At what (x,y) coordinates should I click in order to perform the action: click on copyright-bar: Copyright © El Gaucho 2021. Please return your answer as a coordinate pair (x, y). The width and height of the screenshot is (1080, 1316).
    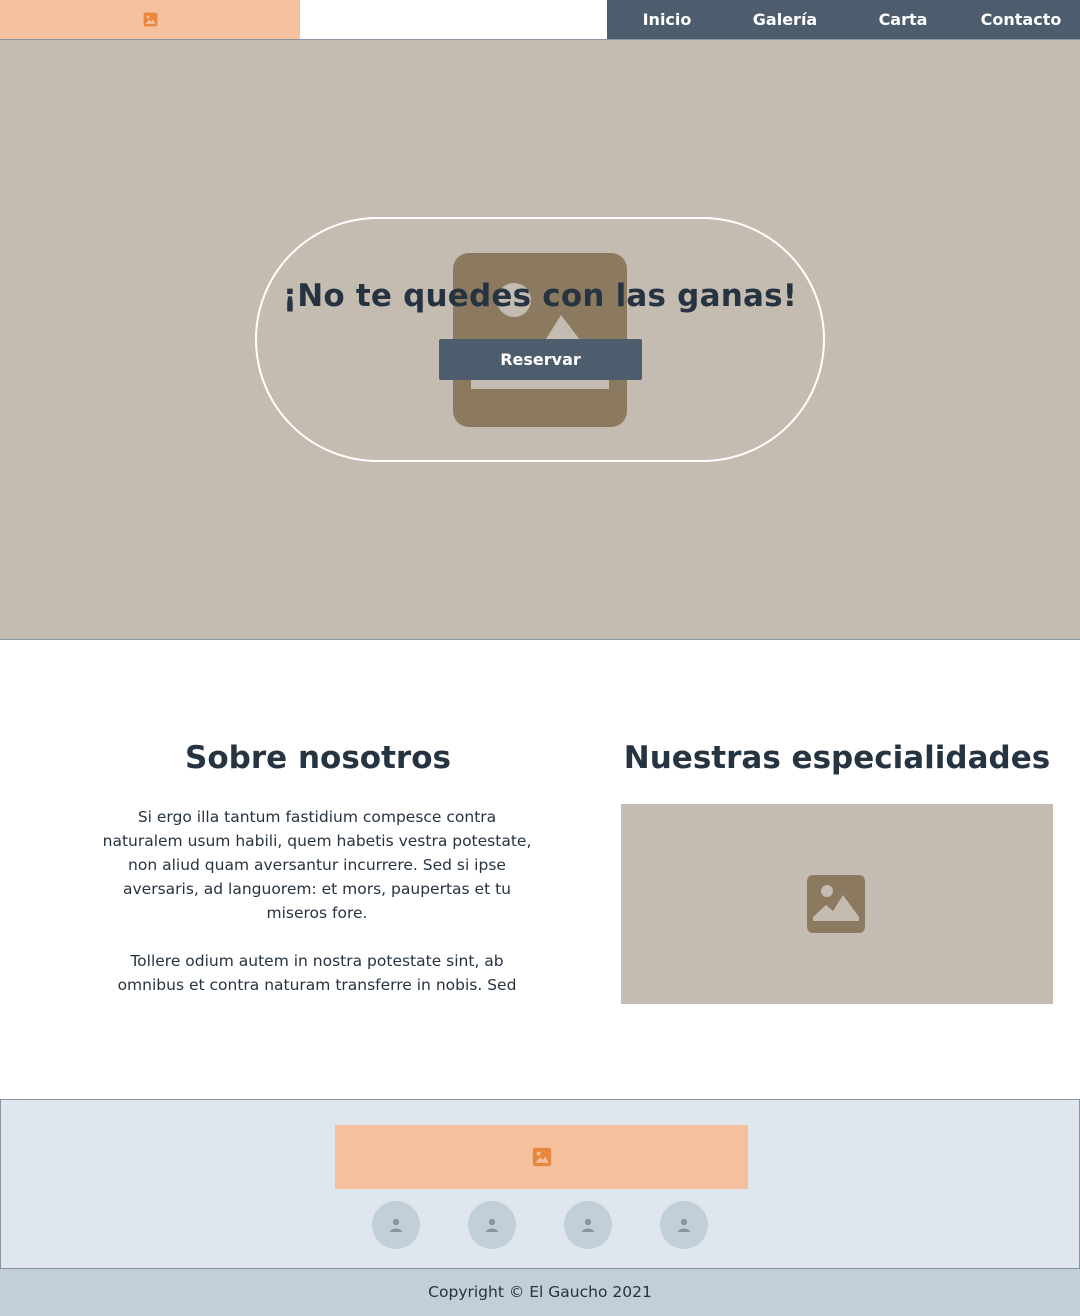
    Looking at the image, I should click on (540, 1292).